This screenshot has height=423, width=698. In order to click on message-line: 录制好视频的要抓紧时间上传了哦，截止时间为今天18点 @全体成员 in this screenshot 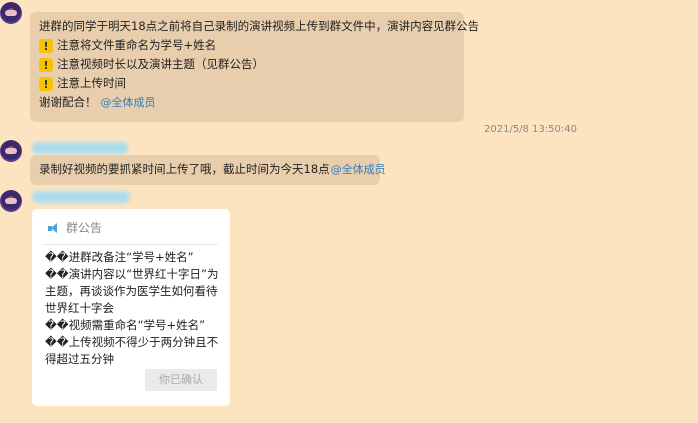, I will do `click(212, 169)`.